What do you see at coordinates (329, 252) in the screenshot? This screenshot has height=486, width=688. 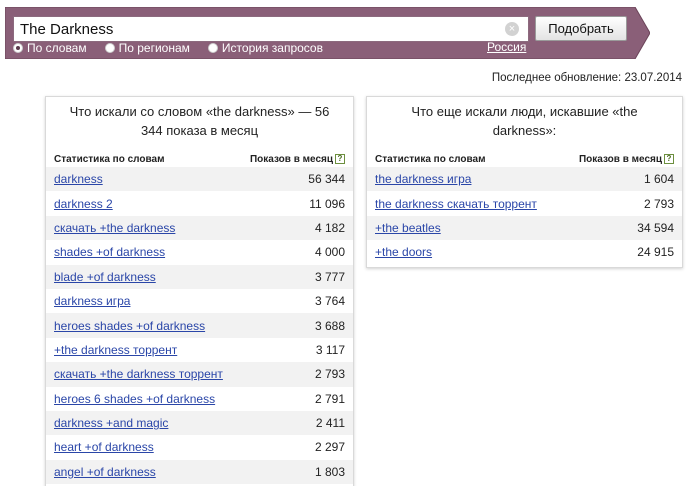 I see `impression-count: 4 000` at bounding box center [329, 252].